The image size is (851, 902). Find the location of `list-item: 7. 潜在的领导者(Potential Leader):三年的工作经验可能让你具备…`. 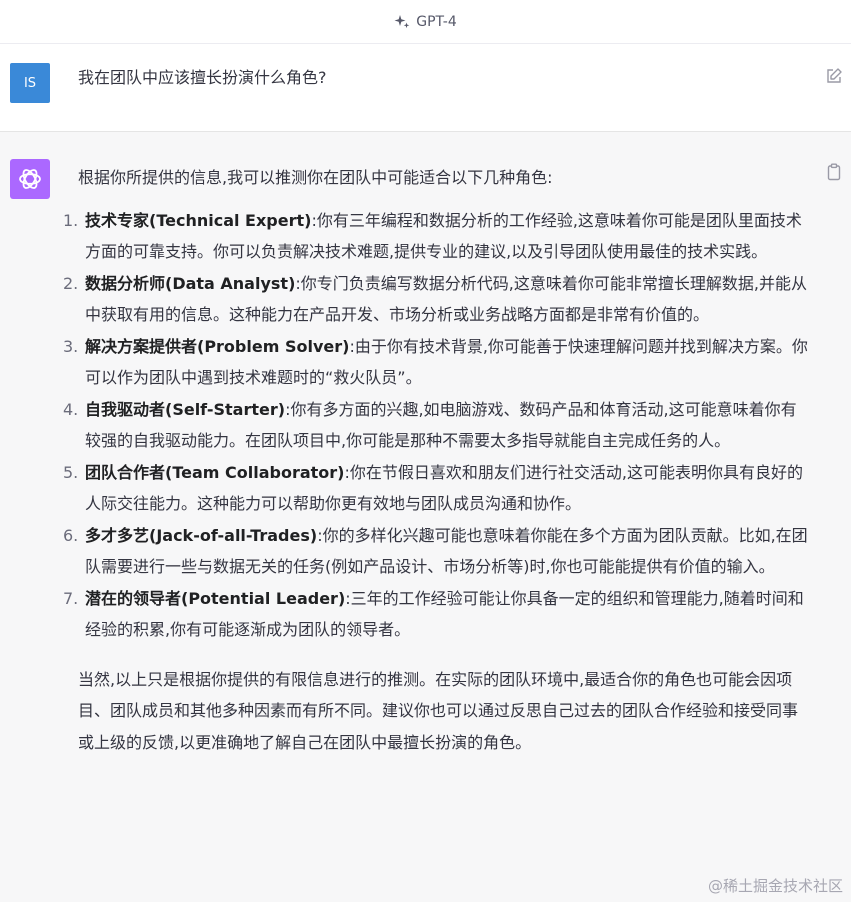

list-item: 7. 潜在的领导者(Potential Leader):三年的工作经验可能让你具备… is located at coordinates (435, 614).